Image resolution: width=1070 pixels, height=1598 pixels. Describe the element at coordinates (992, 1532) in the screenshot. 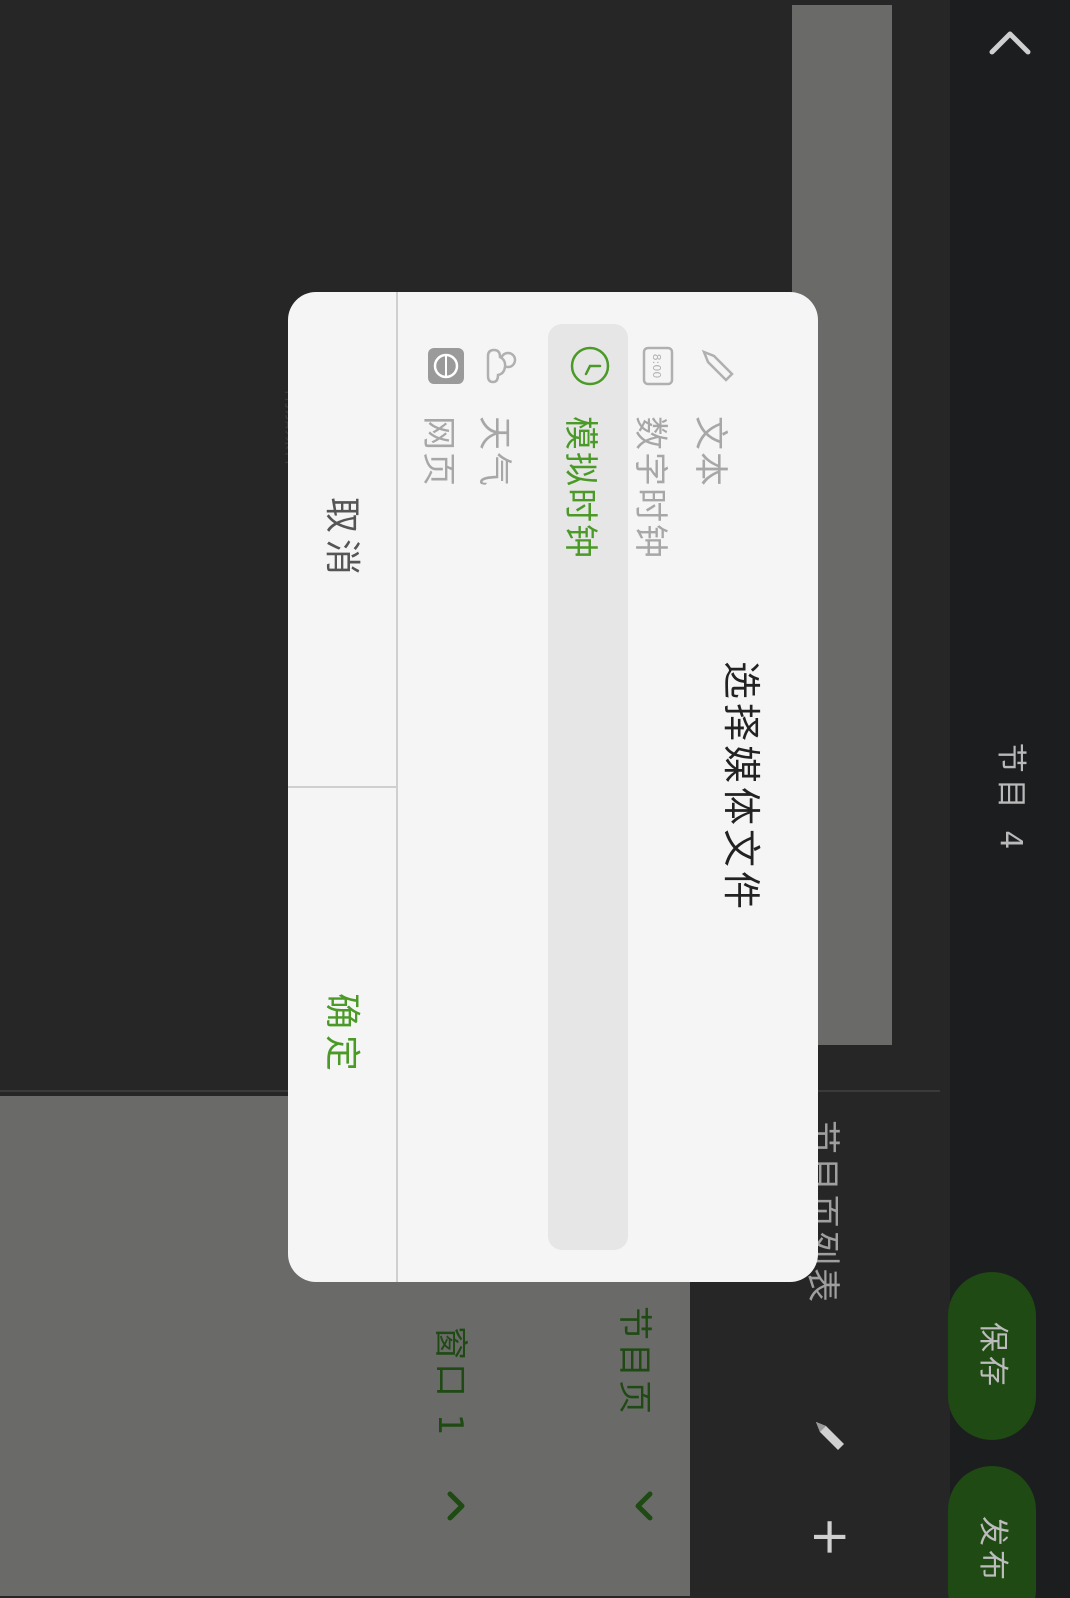

I see `publish-button: 发布` at that location.